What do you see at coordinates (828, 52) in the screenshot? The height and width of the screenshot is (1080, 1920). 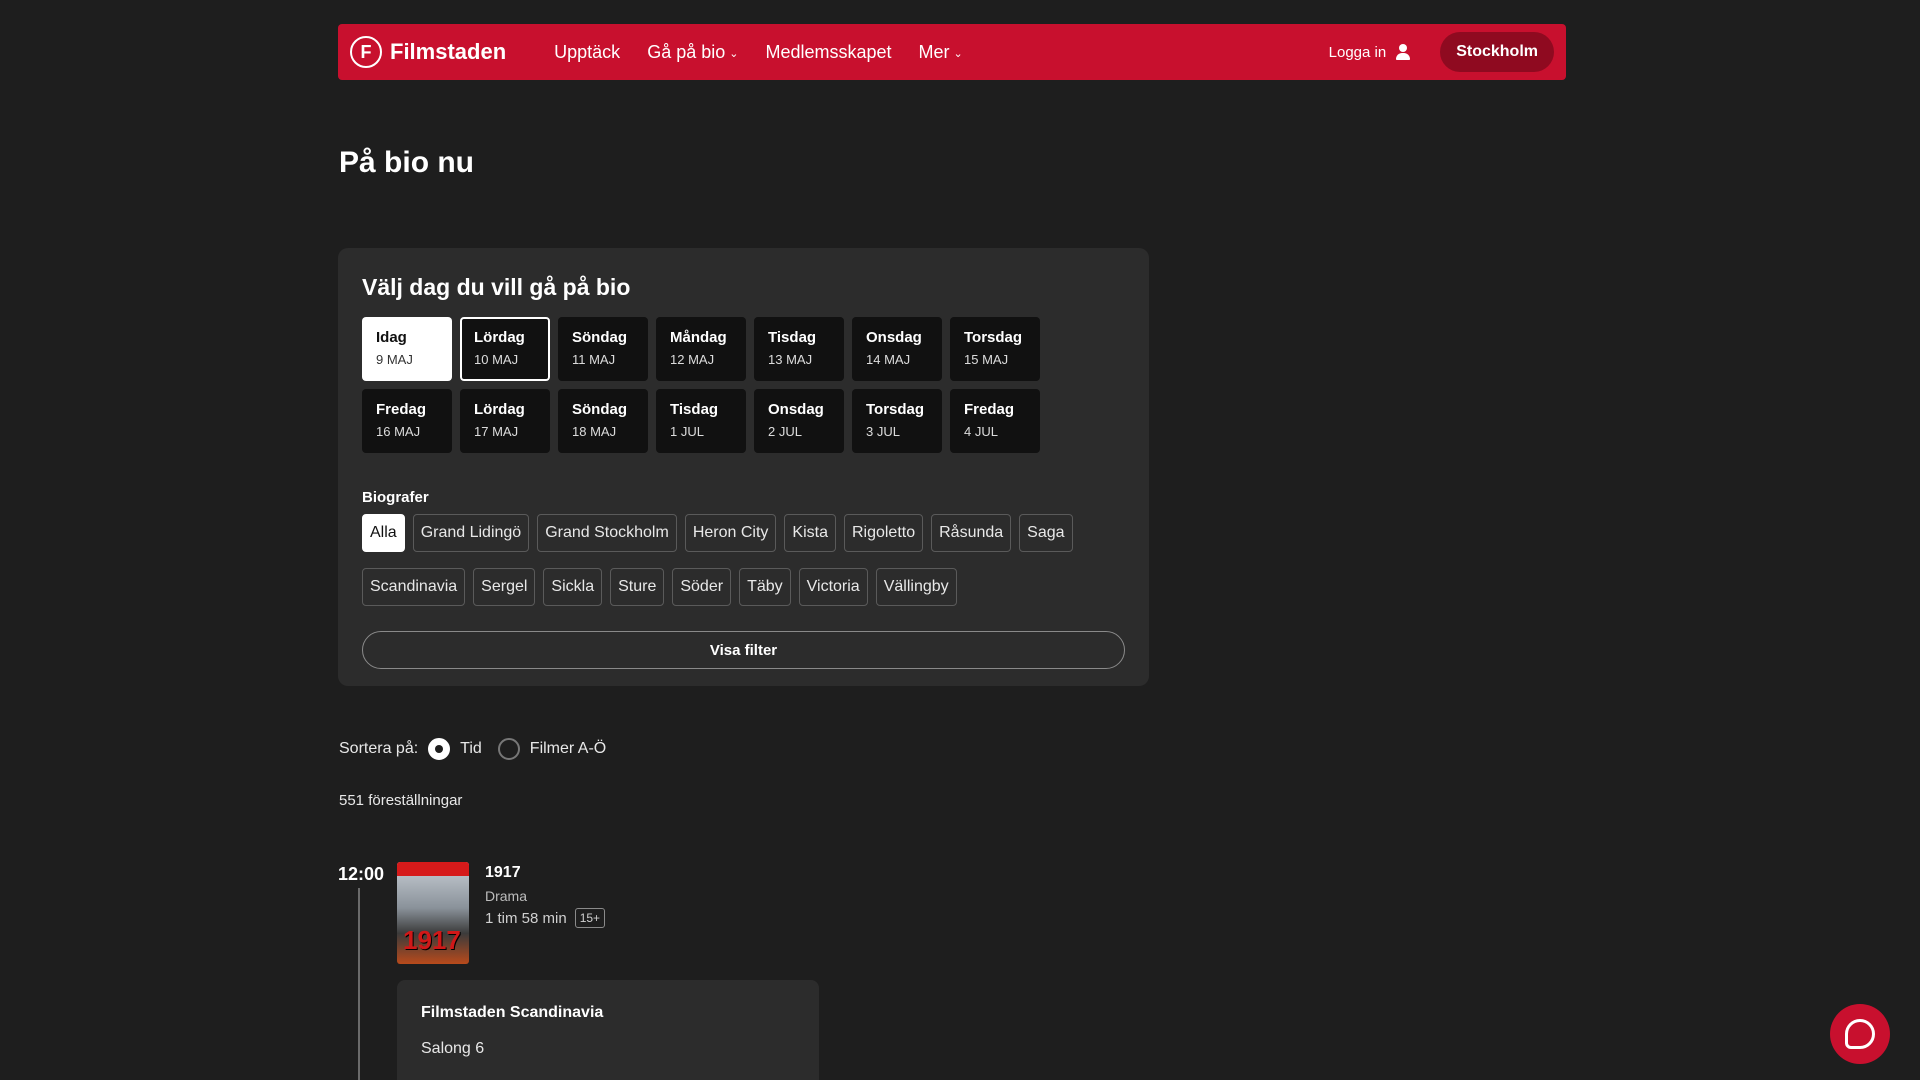 I see `nav-medlemsskapet: Medlemsskapet` at bounding box center [828, 52].